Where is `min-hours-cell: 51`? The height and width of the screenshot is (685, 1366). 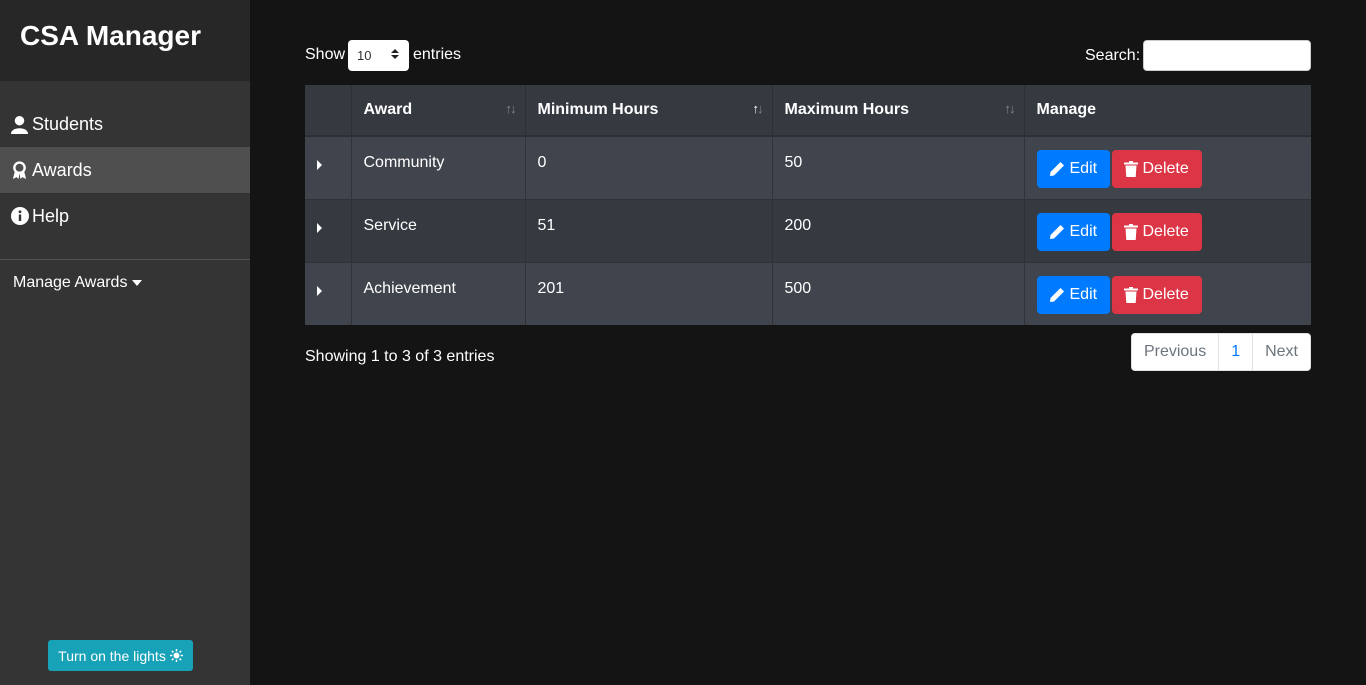 min-hours-cell: 51 is located at coordinates (649, 230).